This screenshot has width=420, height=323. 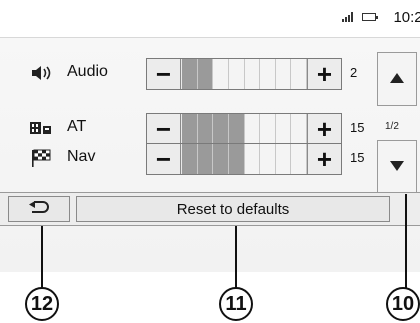 What do you see at coordinates (210, 19) in the screenshot?
I see `status-bar: 10:28` at bounding box center [210, 19].